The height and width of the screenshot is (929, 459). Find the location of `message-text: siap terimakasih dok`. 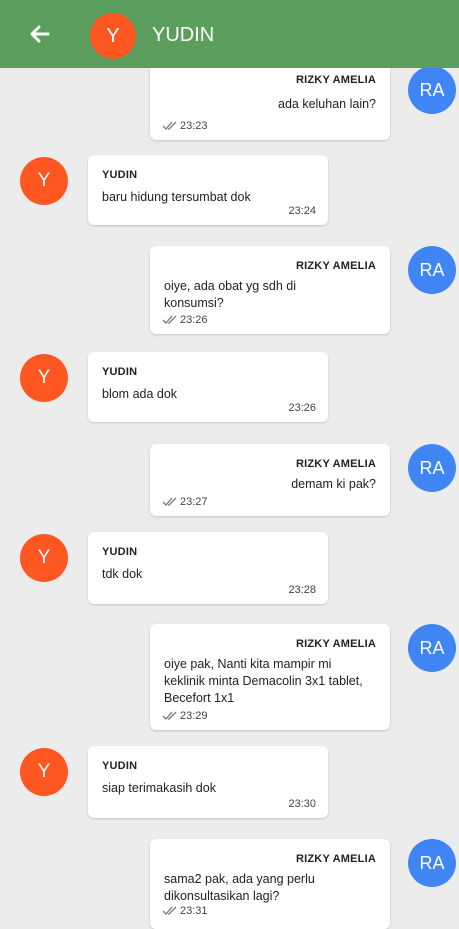

message-text: siap terimakasih dok is located at coordinates (159, 788).